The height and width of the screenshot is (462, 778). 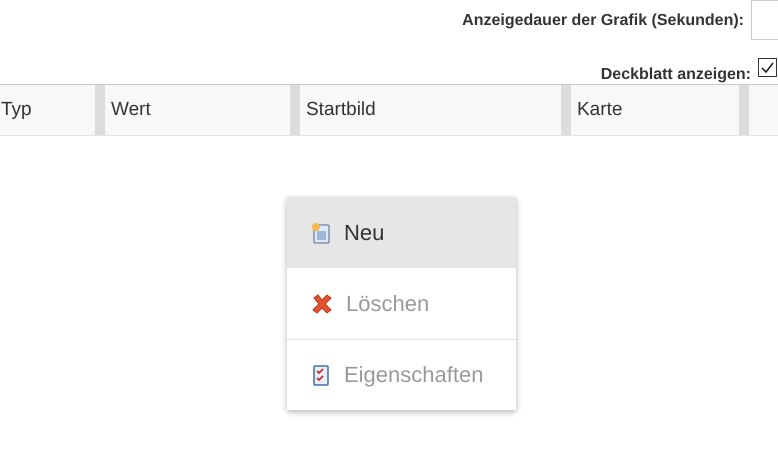 I want to click on column-header: Startbild, so click(x=430, y=110).